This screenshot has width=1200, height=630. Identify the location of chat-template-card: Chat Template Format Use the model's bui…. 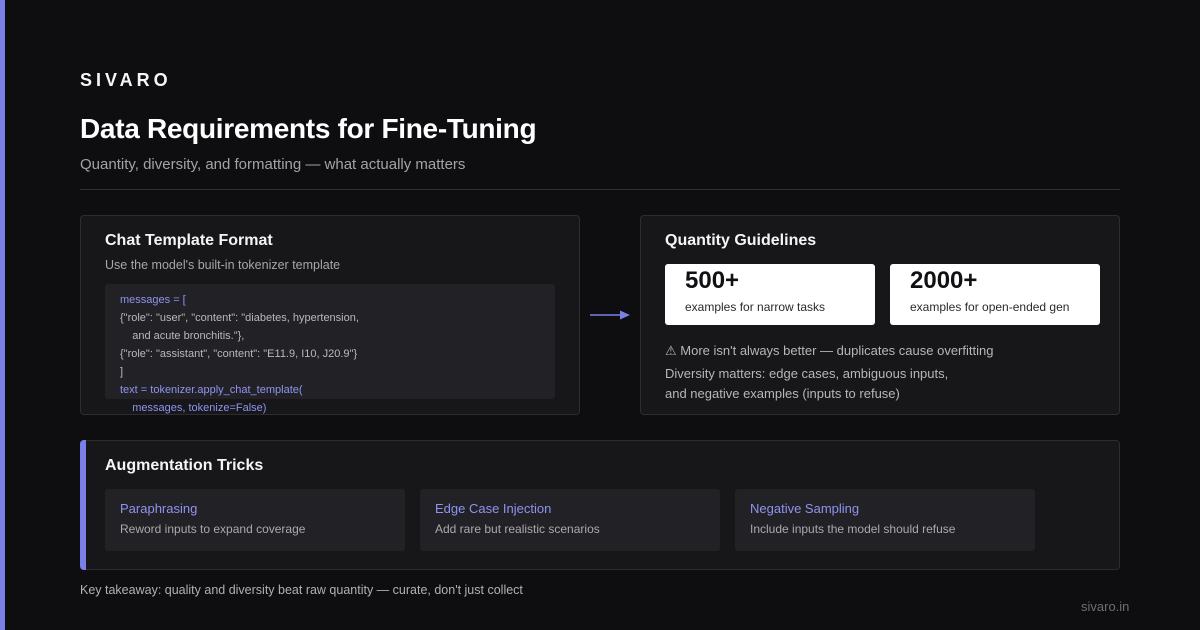
(330, 315).